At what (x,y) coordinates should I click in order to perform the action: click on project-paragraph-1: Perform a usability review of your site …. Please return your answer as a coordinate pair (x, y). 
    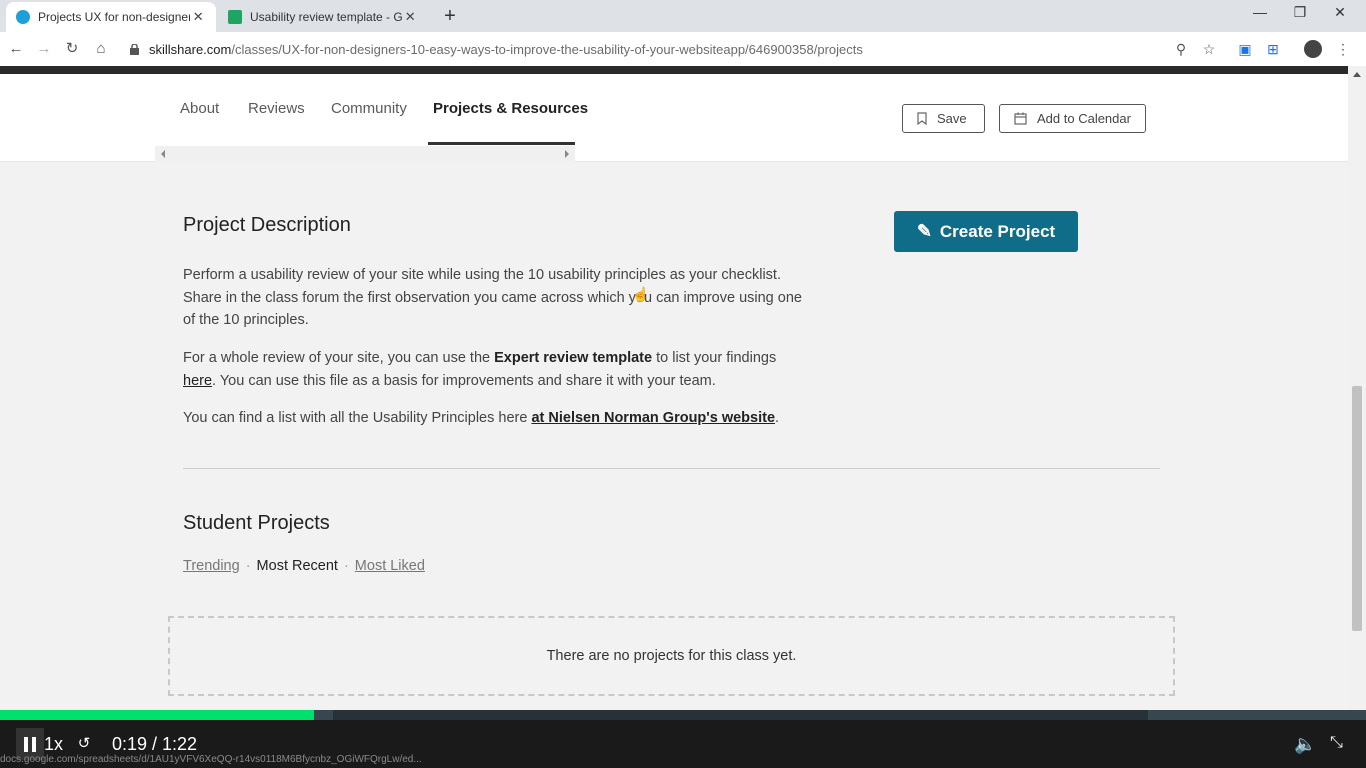
    Looking at the image, I should click on (492, 297).